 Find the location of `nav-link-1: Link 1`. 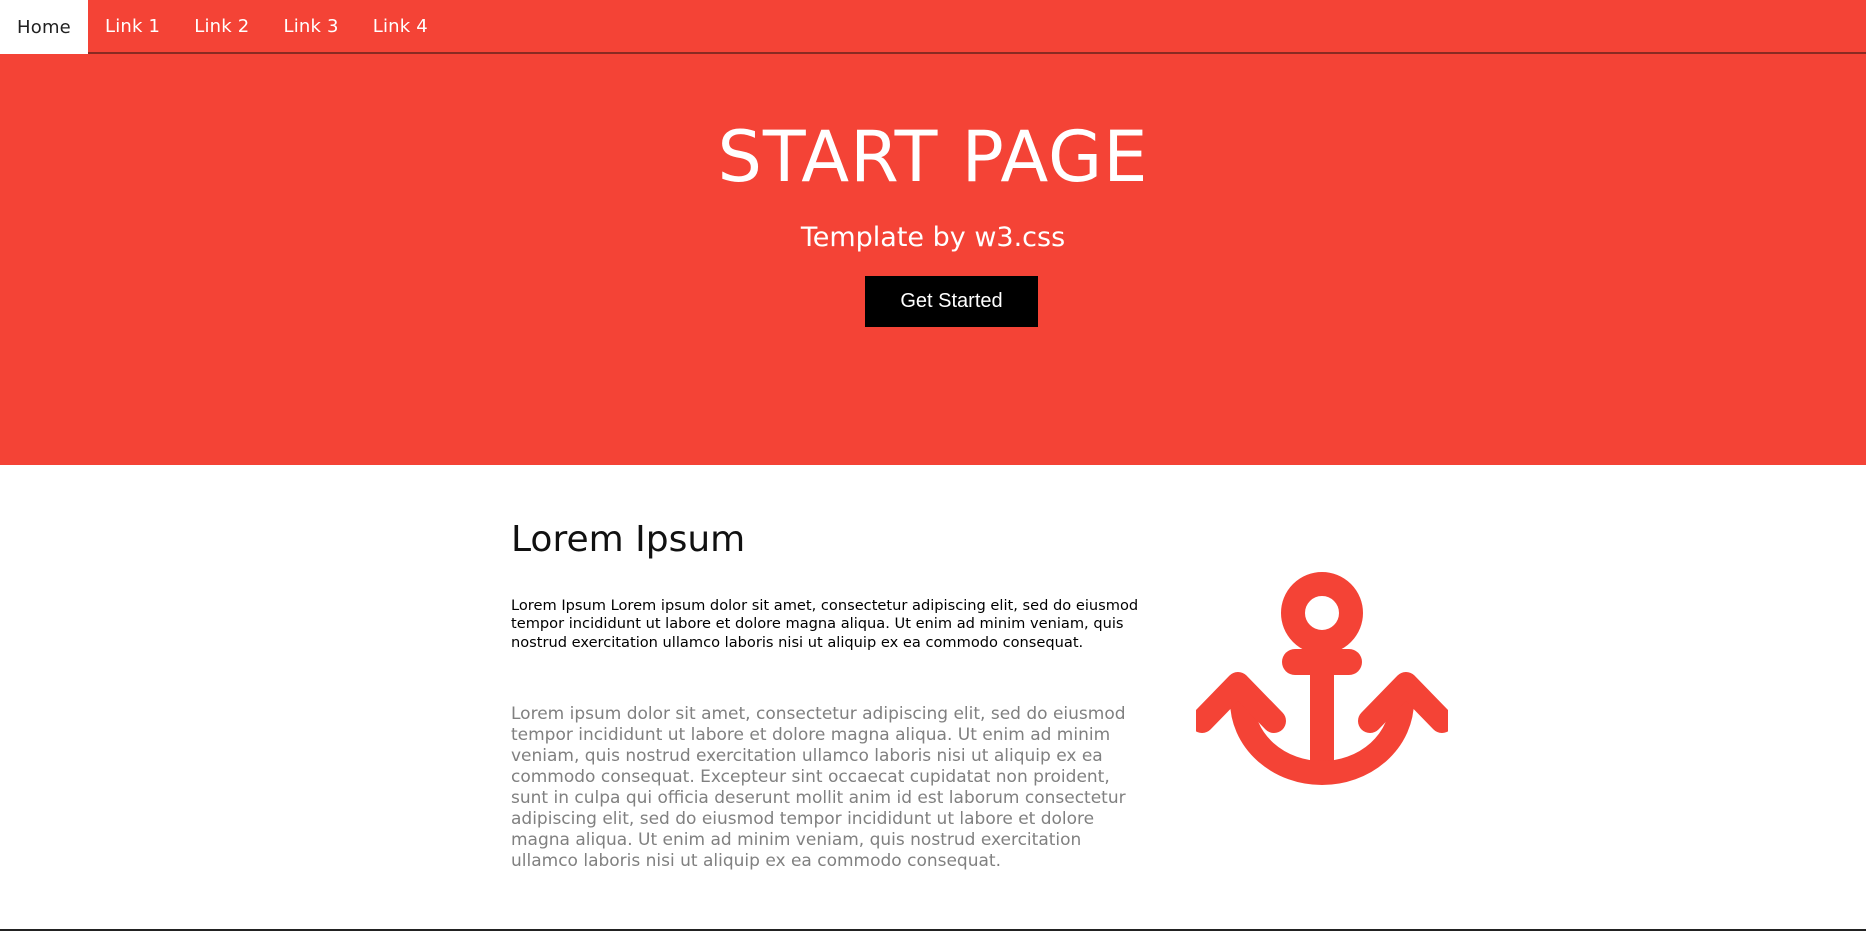

nav-link-1: Link 1 is located at coordinates (132, 26).